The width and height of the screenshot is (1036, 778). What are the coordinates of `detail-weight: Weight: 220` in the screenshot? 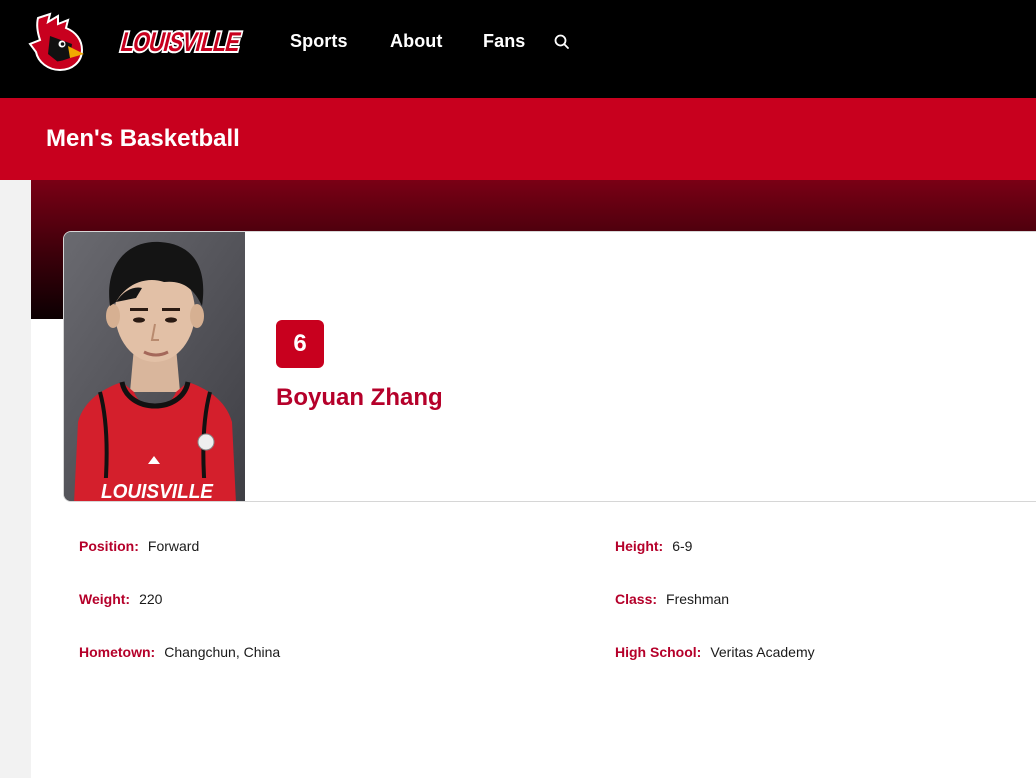 It's located at (120, 599).